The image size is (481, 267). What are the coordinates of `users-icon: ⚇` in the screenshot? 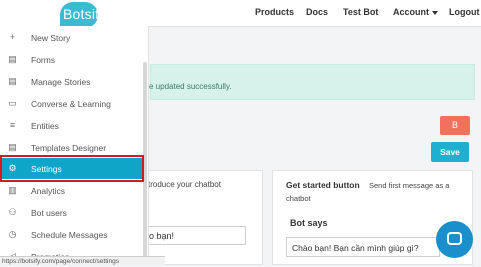 It's located at (12, 212).